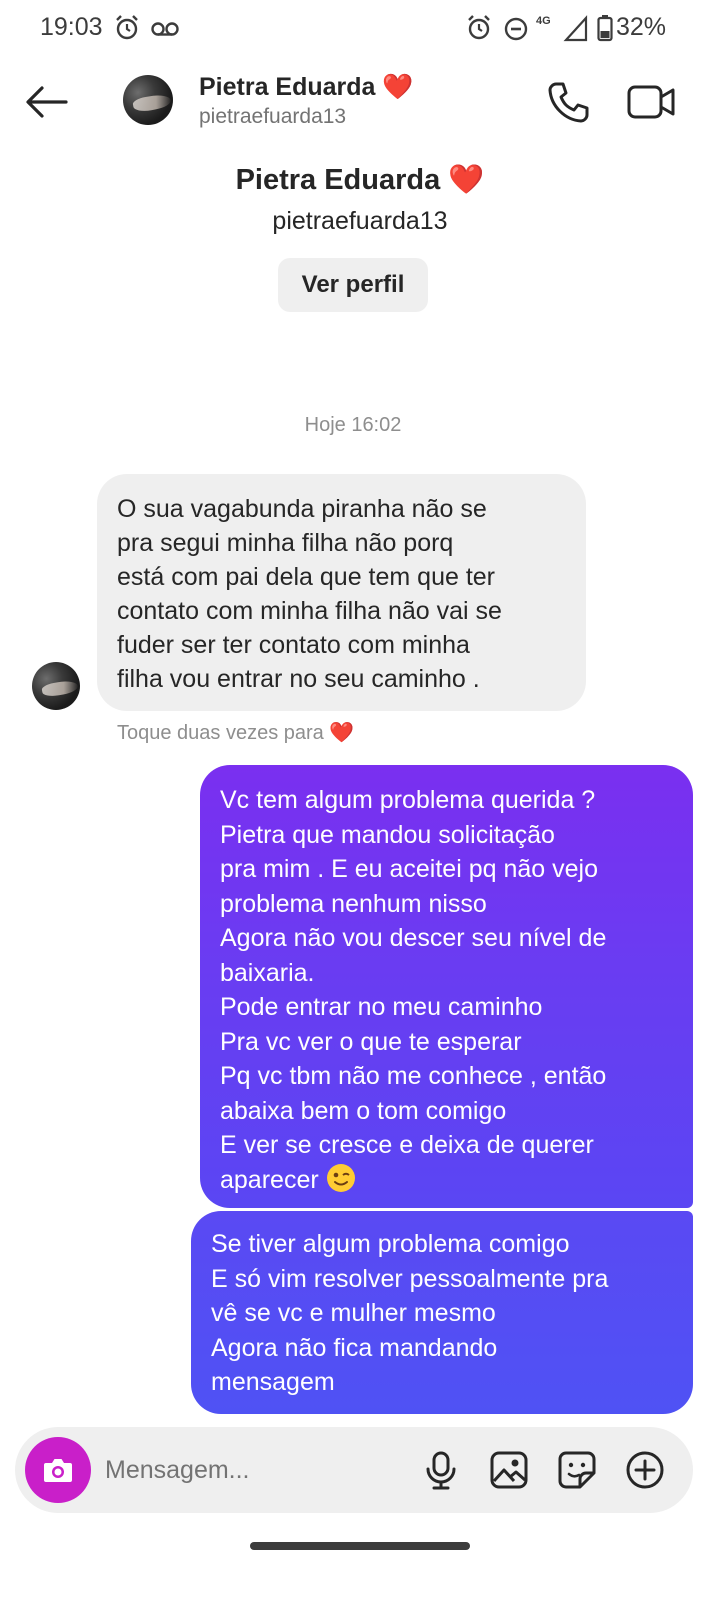 The height and width of the screenshot is (1600, 720). What do you see at coordinates (360, 1546) in the screenshot?
I see `home-indicator` at bounding box center [360, 1546].